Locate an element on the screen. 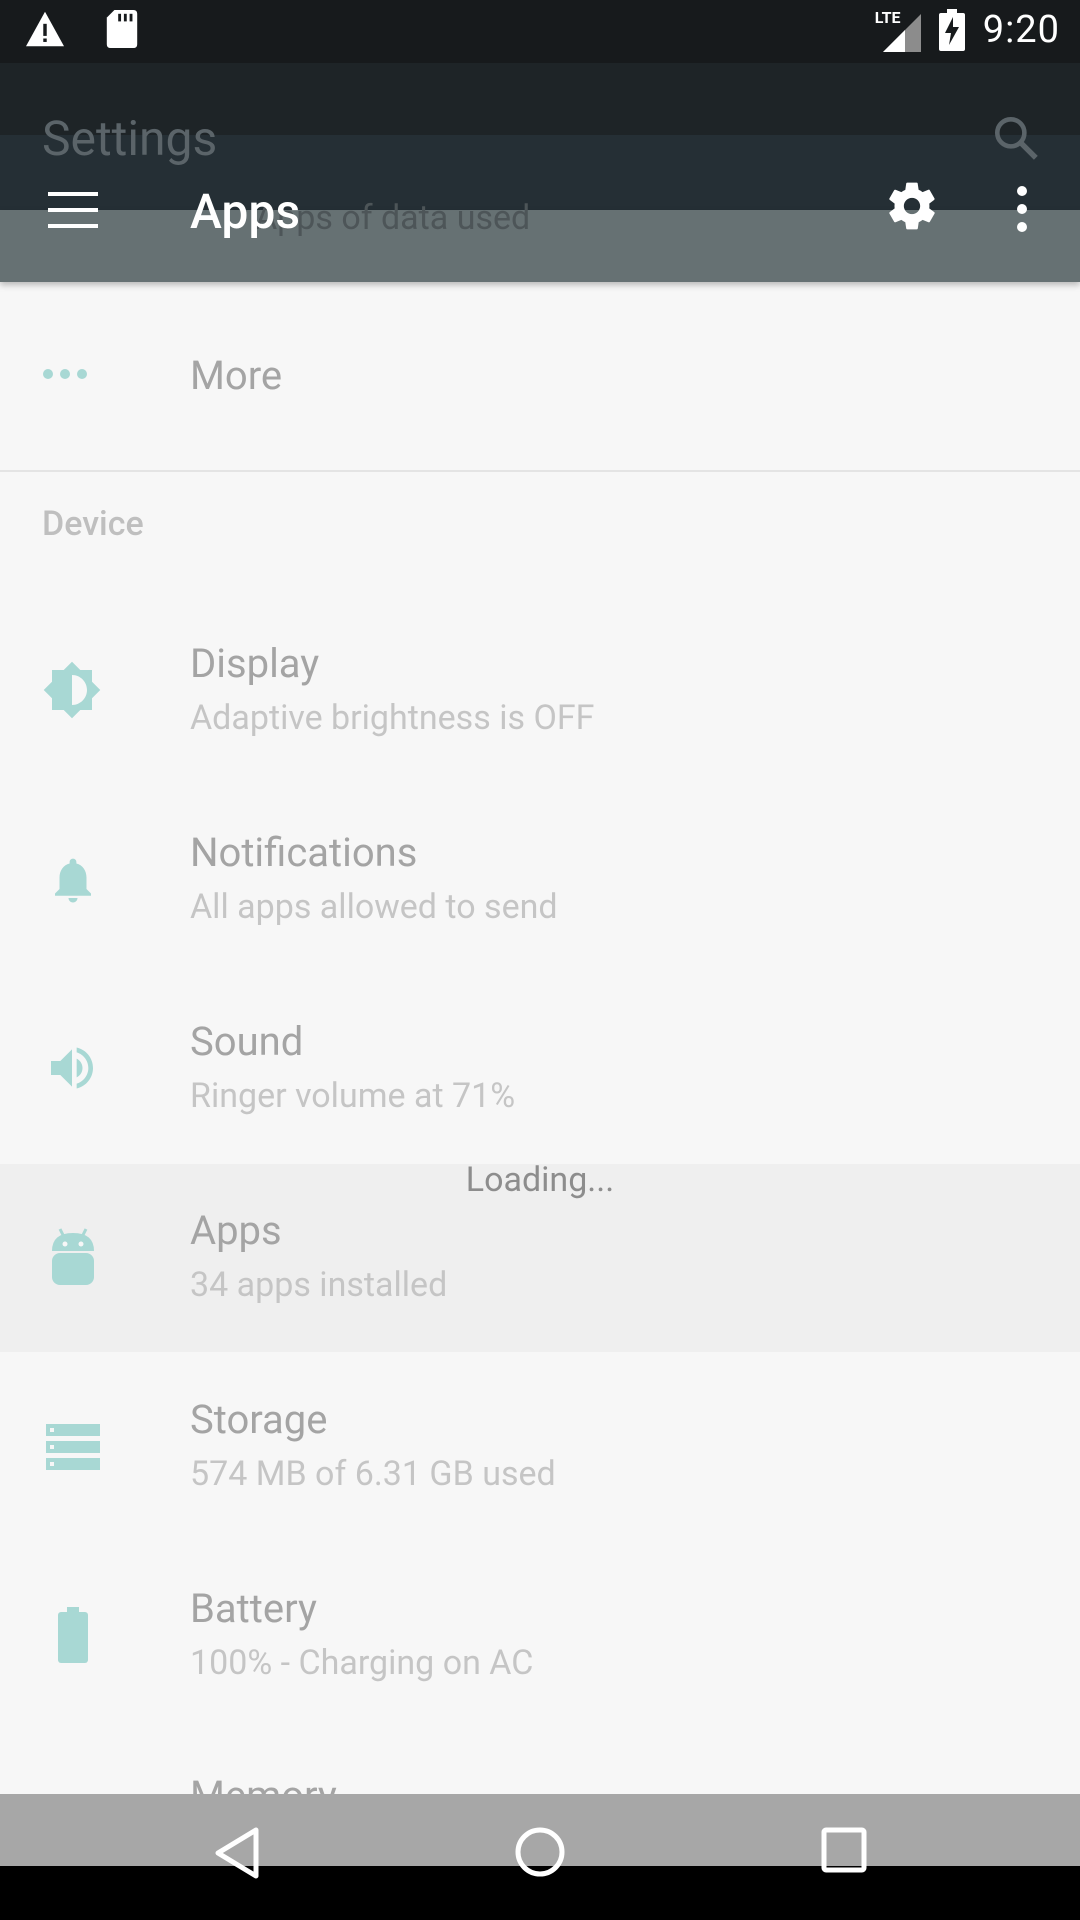  more-horiz-icon is located at coordinates (65, 374).